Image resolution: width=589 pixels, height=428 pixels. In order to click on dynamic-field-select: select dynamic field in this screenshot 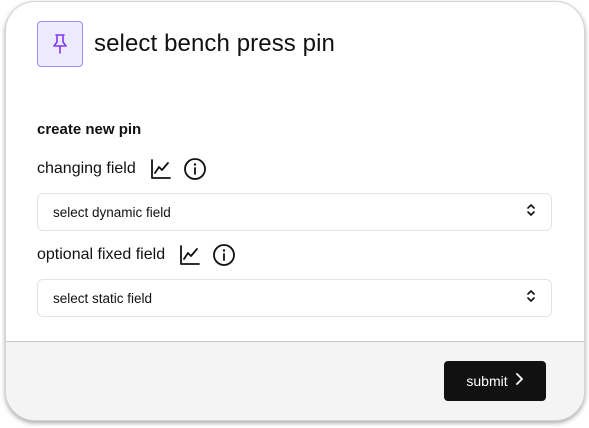, I will do `click(294, 212)`.